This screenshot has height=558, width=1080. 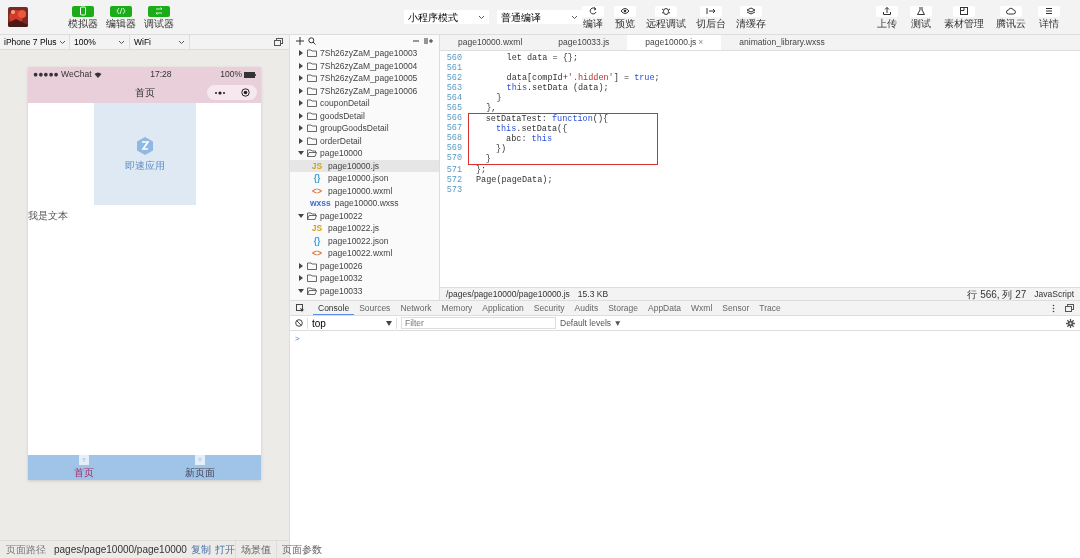 What do you see at coordinates (711, 11) in the screenshot?
I see `exit-icon` at bounding box center [711, 11].